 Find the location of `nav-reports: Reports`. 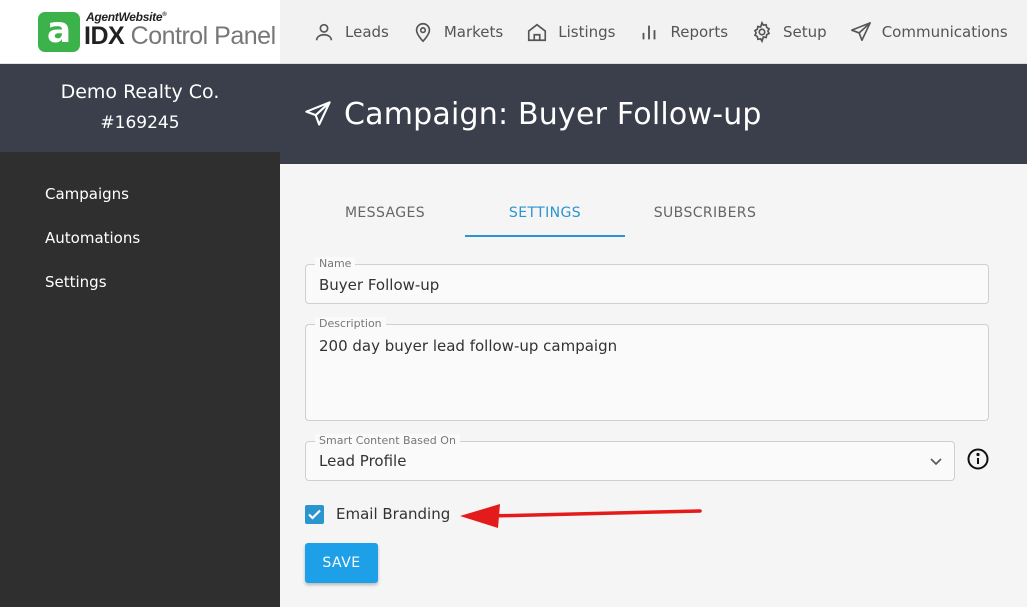

nav-reports: Reports is located at coordinates (683, 32).